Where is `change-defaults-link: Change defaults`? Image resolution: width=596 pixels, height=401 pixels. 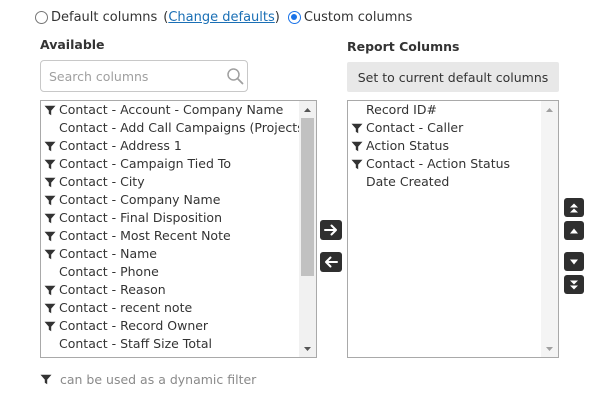 change-defaults-link: Change defaults is located at coordinates (221, 17).